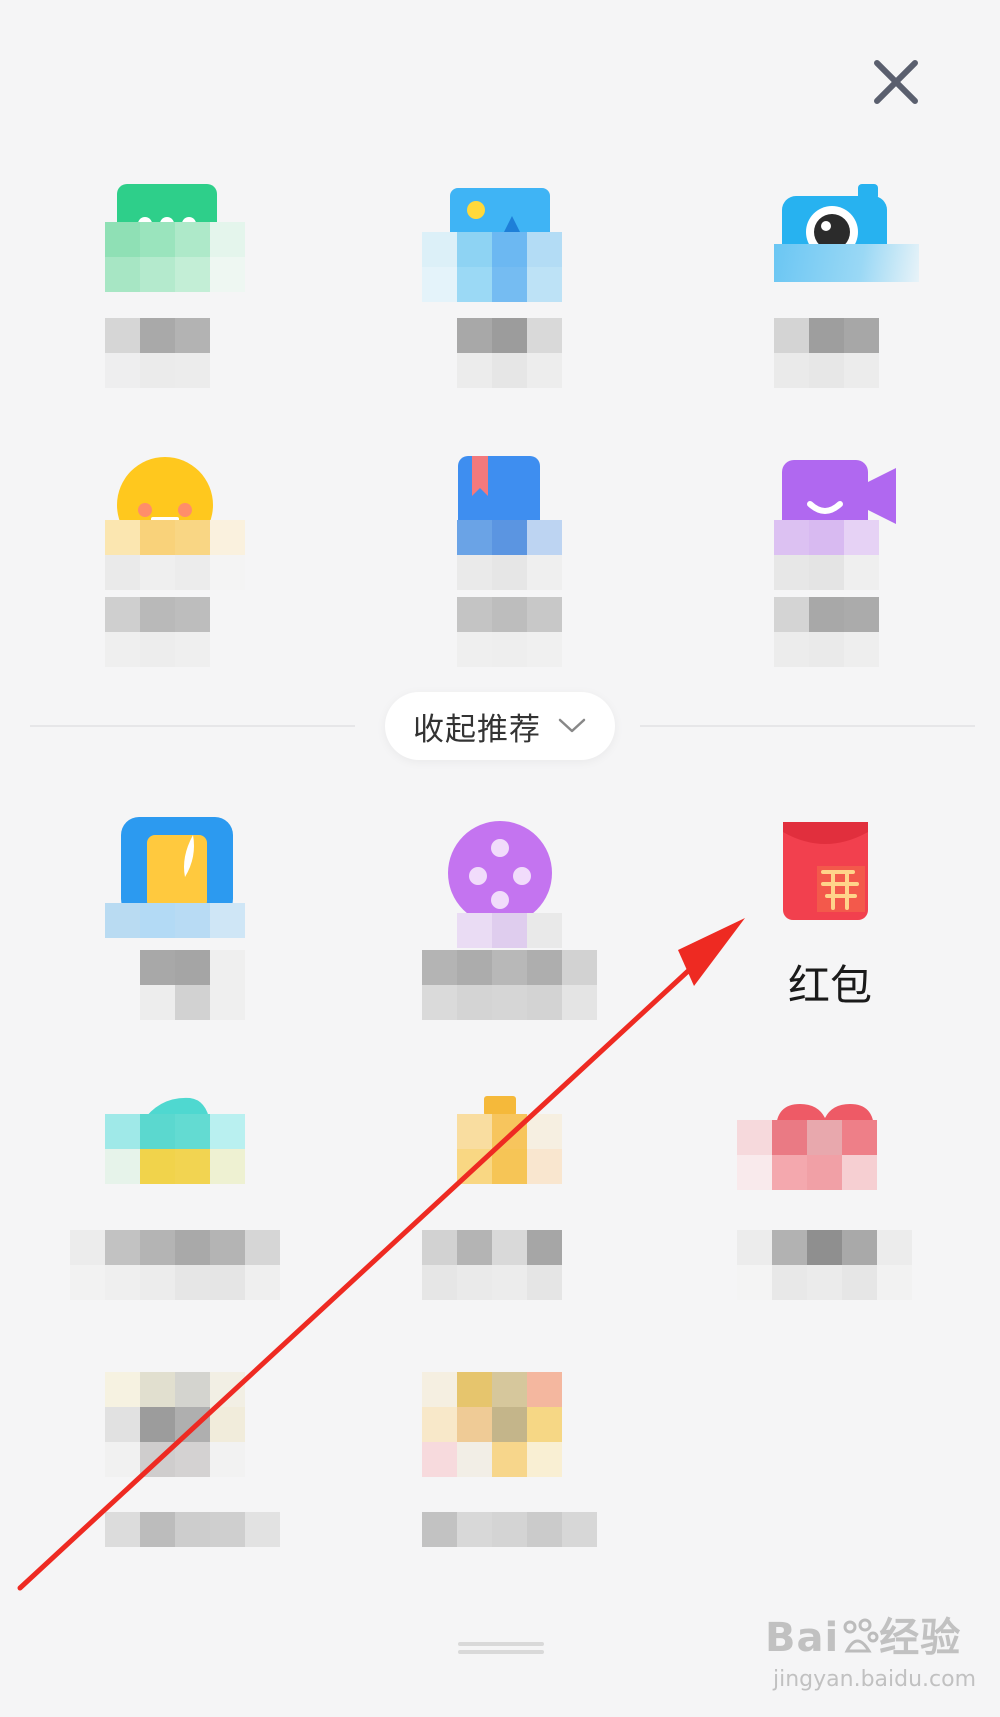  I want to click on watermark-brand: Bai 经验, so click(863, 1638).